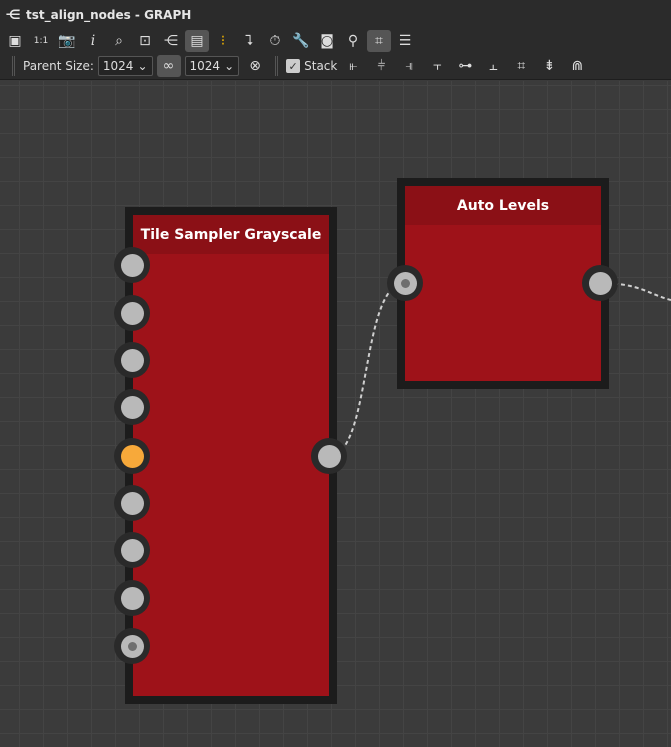 The height and width of the screenshot is (747, 671). What do you see at coordinates (503, 283) in the screenshot?
I see `node-auto-levels: Auto Levels` at bounding box center [503, 283].